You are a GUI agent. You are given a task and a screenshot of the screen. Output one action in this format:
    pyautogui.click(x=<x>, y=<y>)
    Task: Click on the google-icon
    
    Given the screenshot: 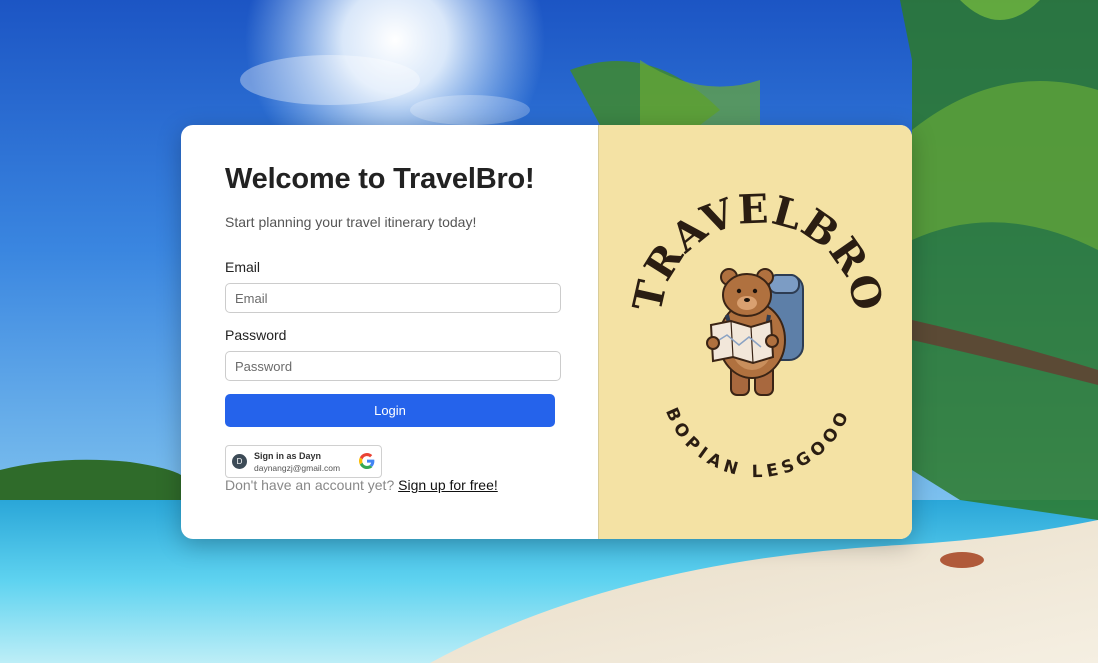 What is the action you would take?
    pyautogui.click(x=367, y=461)
    